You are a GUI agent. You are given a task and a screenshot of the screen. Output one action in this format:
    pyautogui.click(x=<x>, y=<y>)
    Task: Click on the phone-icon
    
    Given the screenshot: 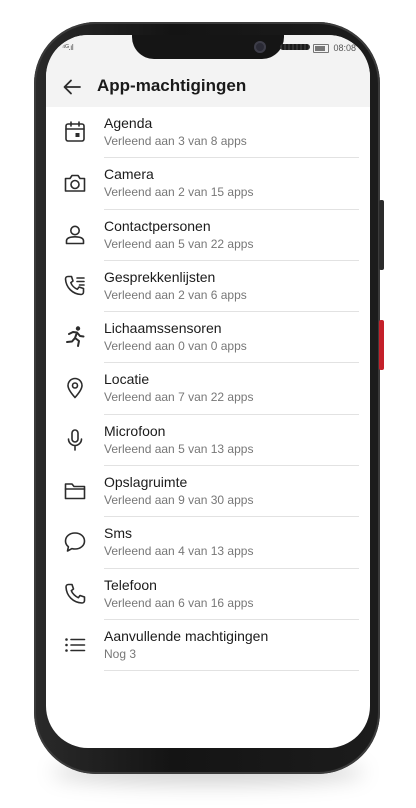 What is the action you would take?
    pyautogui.click(x=75, y=594)
    